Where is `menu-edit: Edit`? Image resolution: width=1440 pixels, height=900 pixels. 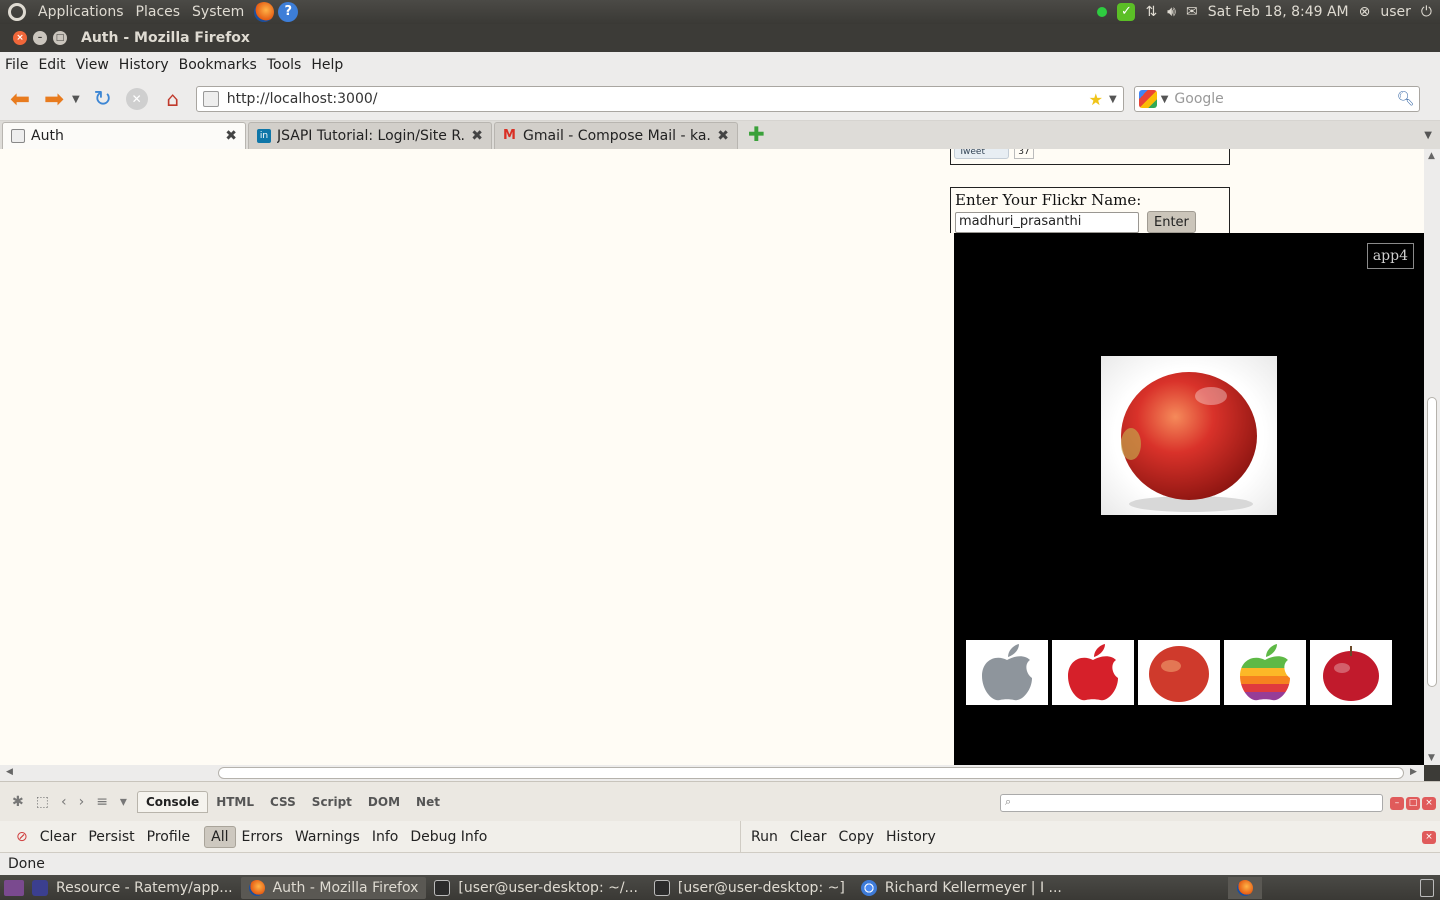
menu-edit: Edit is located at coordinates (51, 65).